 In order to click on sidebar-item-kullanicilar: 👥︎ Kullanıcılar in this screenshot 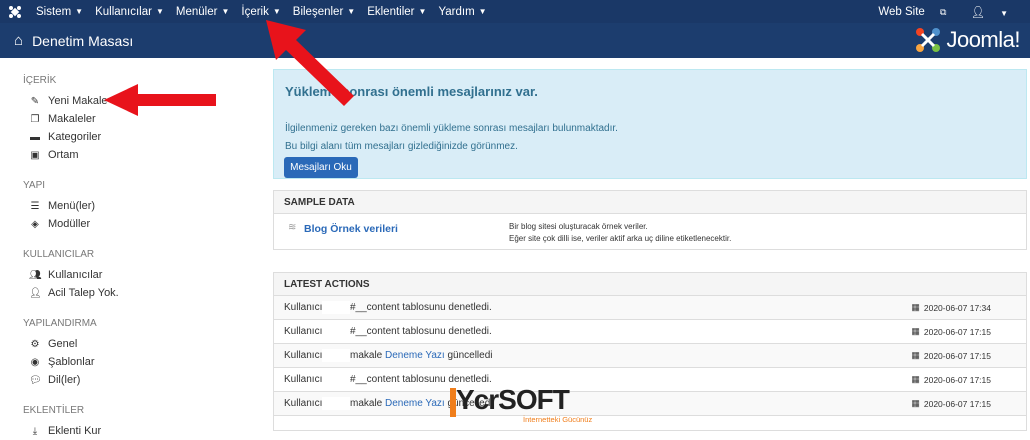, I will do `click(130, 275)`.